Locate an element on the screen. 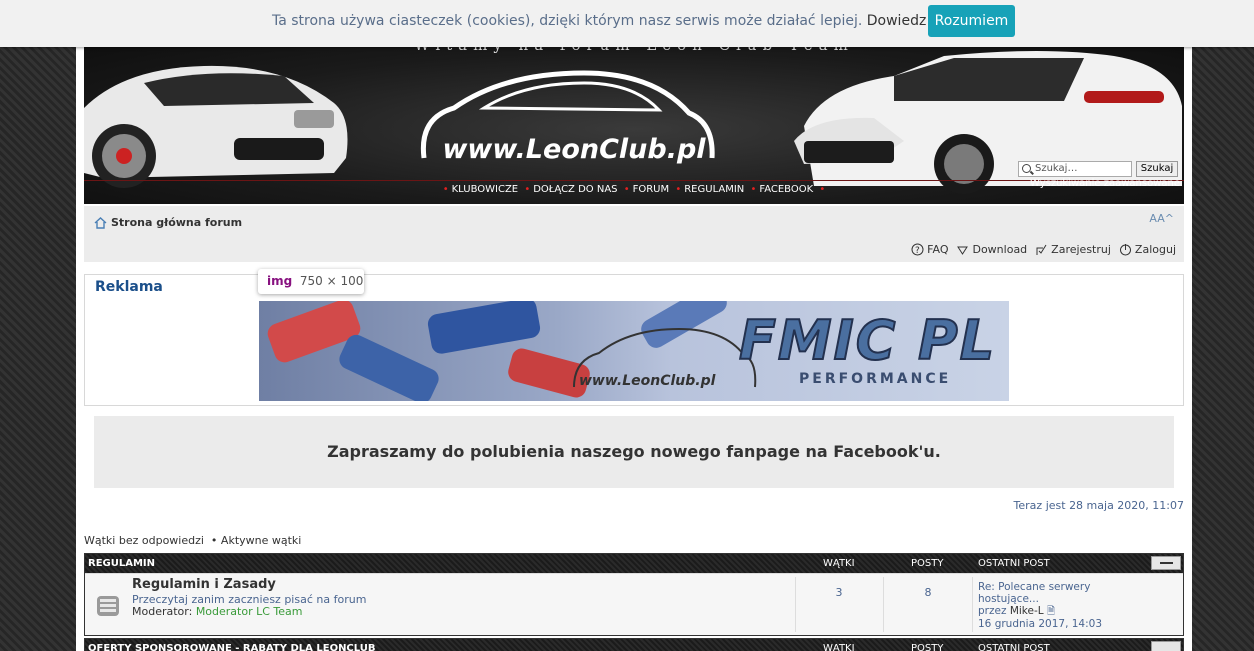 The image size is (1254, 651). last-post-date: 16 grudnia 2017, 14:03 is located at coordinates (1040, 624).